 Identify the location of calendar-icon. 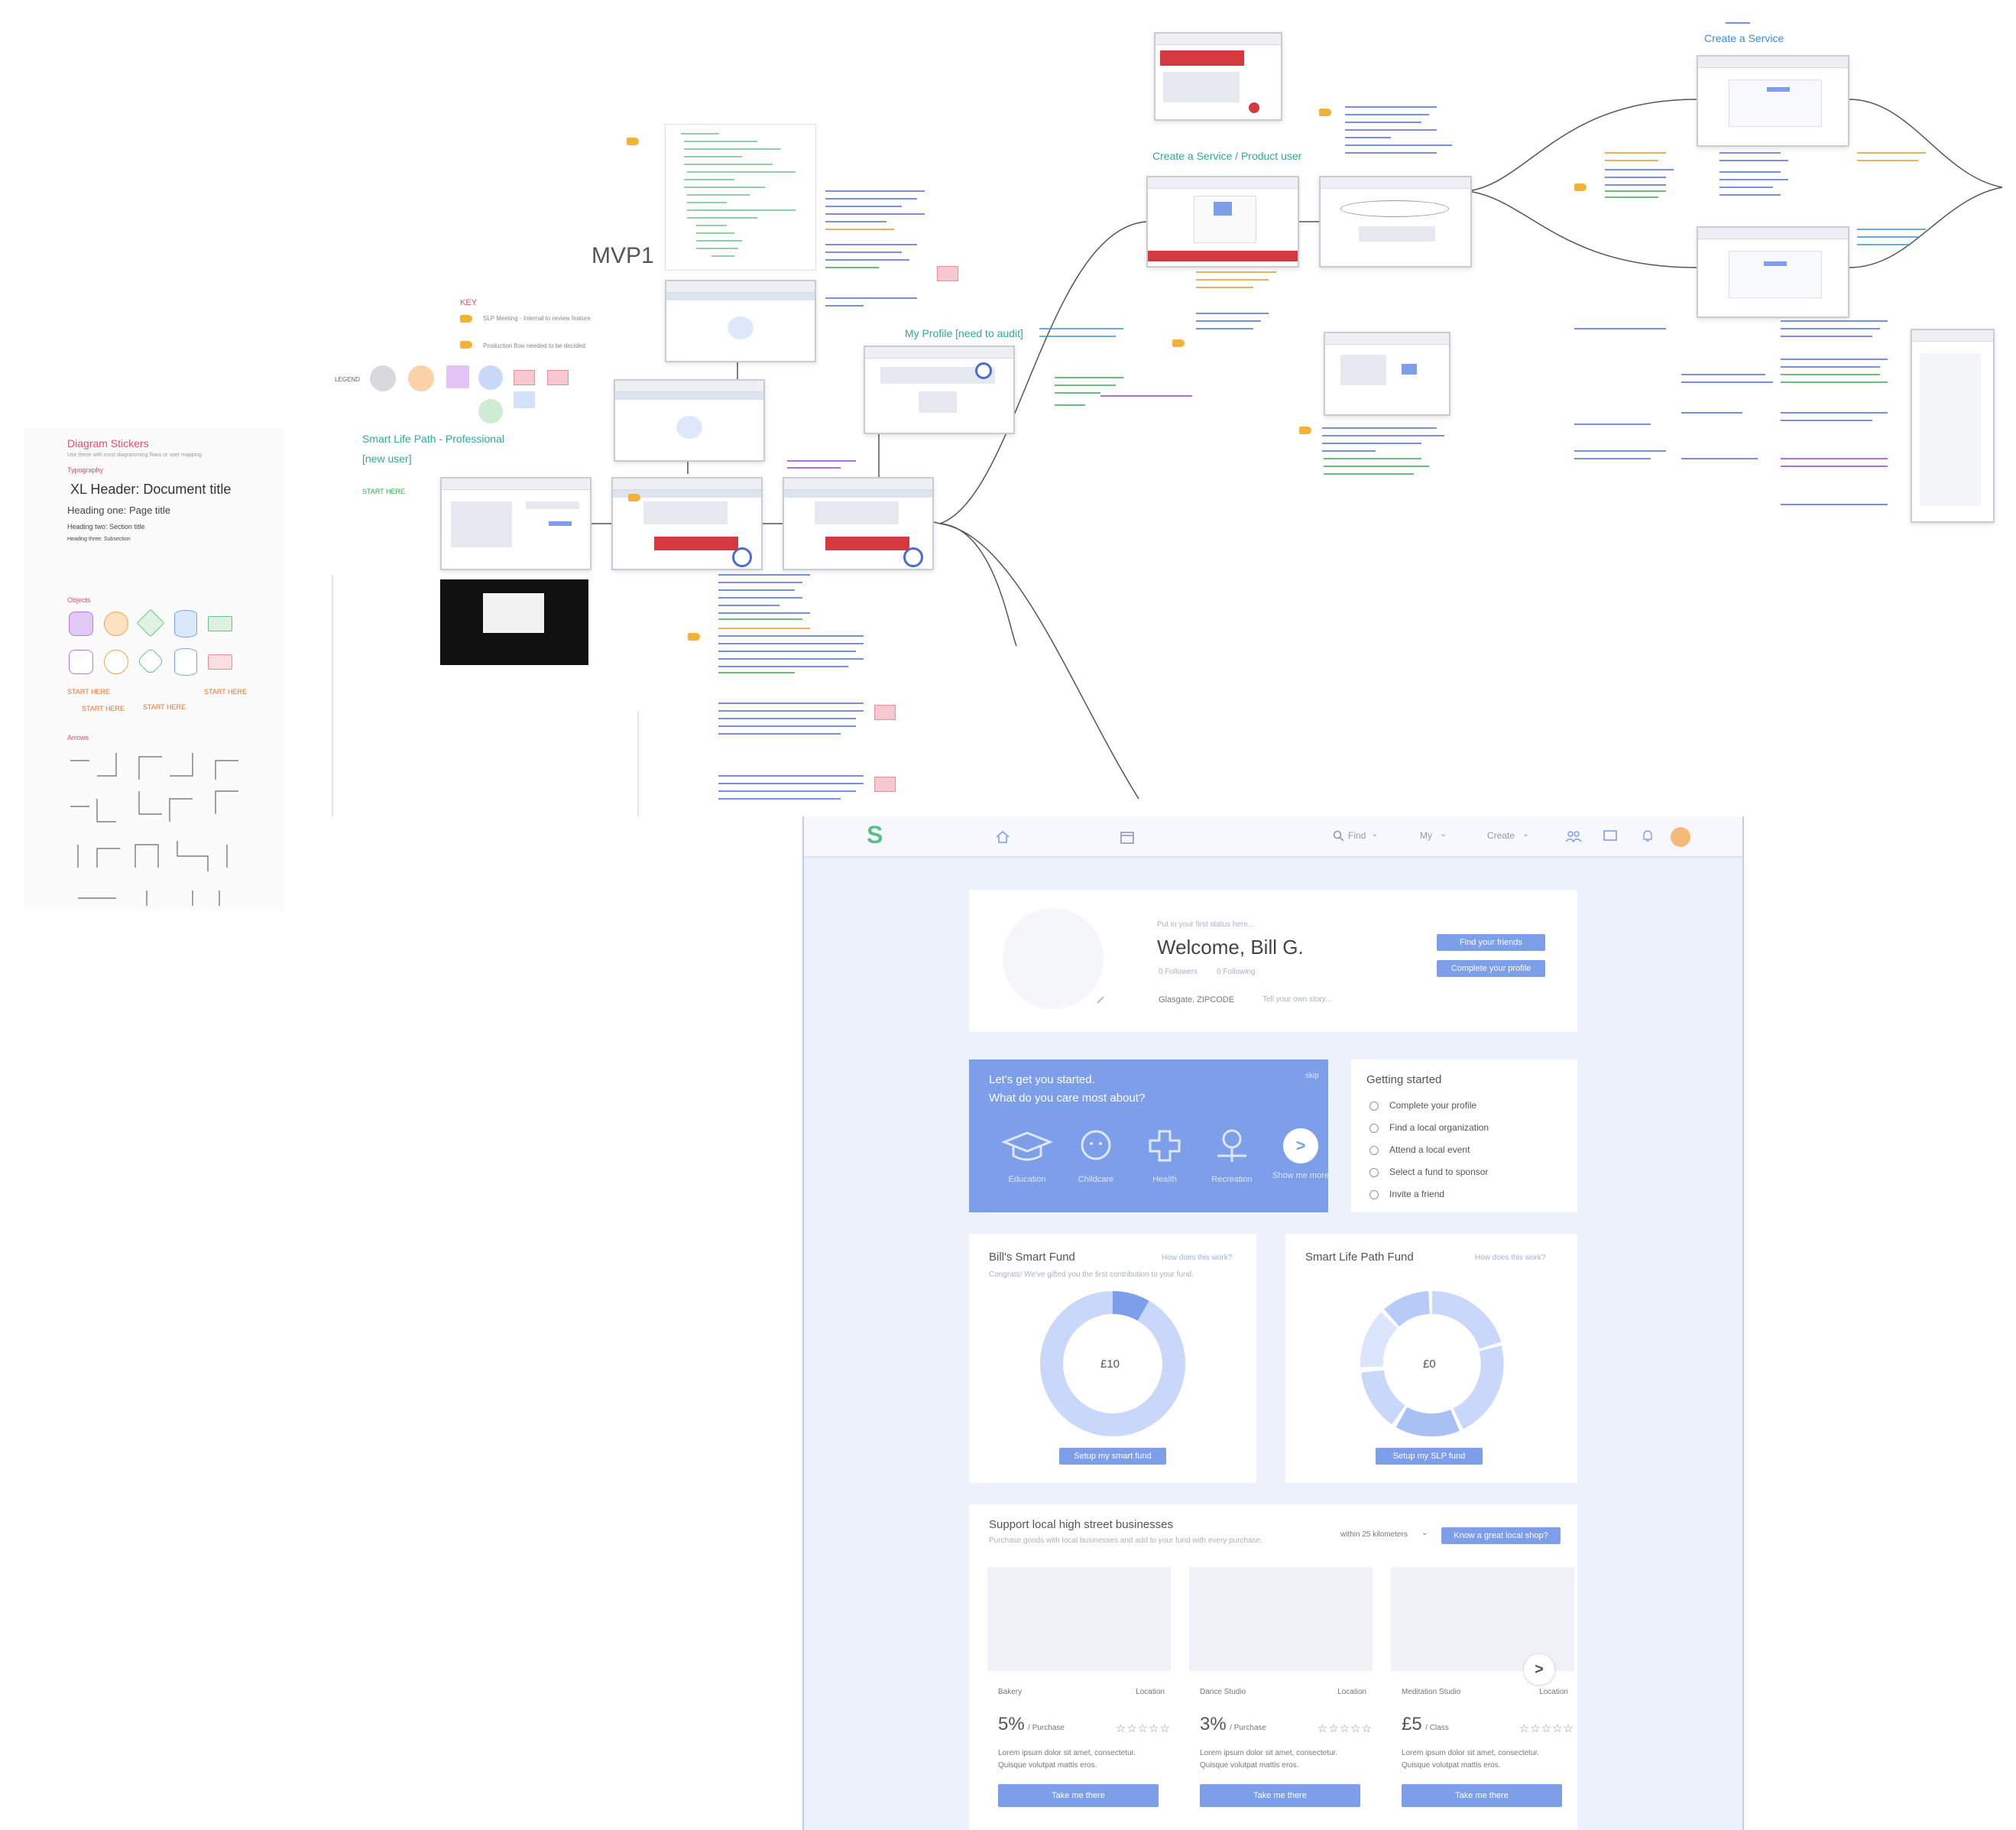
(1127, 837).